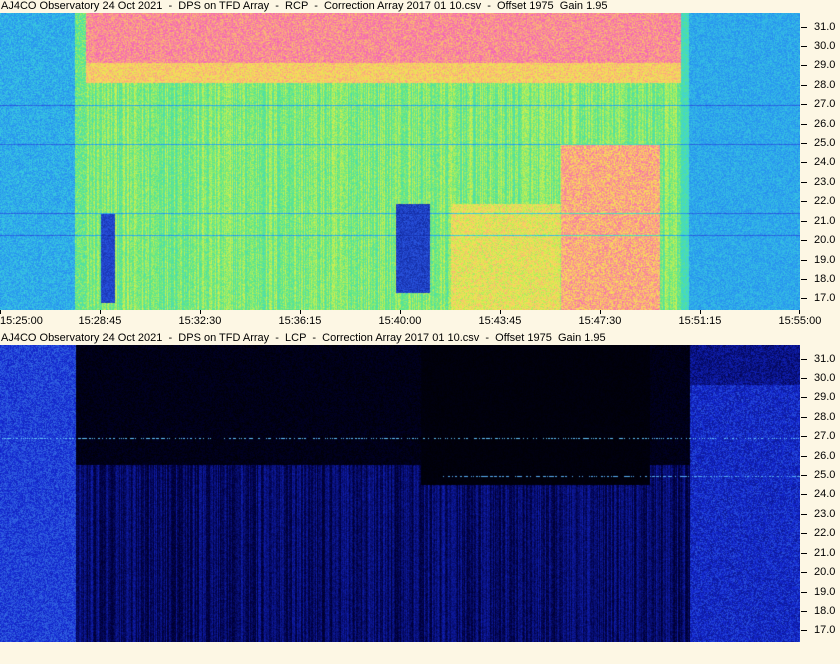 The height and width of the screenshot is (664, 840). Describe the element at coordinates (21, 321) in the screenshot. I see `x-tick-label: 15:25:00` at that location.